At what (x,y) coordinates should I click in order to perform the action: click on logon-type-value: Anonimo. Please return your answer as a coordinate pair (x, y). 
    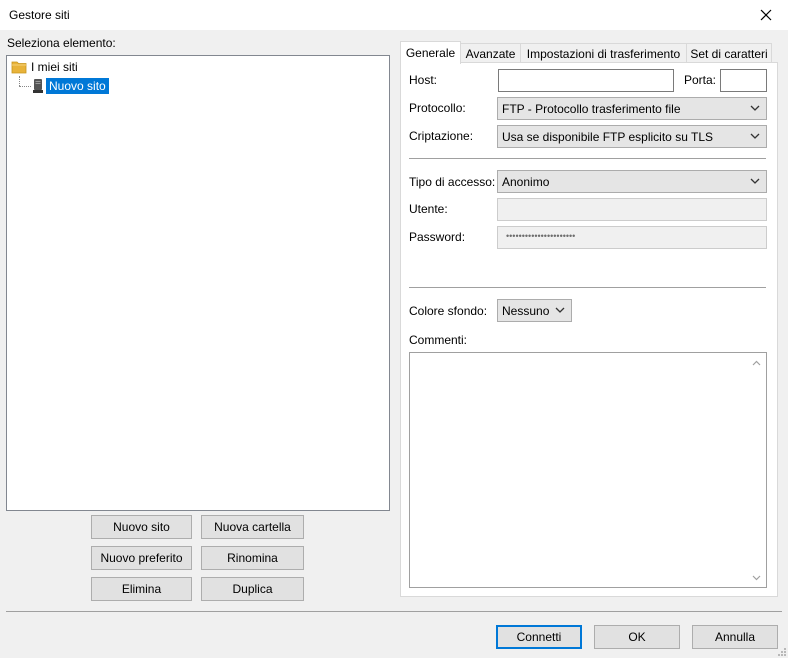
    Looking at the image, I should click on (526, 181).